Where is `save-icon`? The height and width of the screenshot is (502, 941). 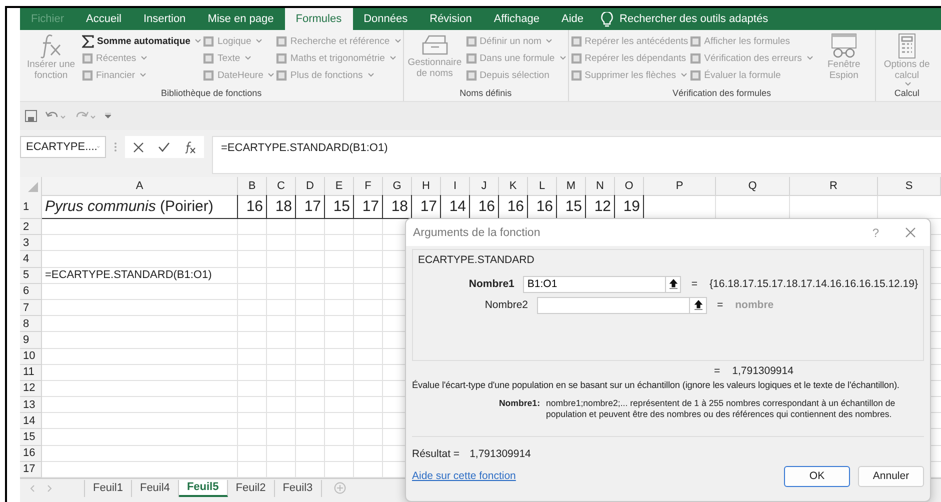
save-icon is located at coordinates (31, 116).